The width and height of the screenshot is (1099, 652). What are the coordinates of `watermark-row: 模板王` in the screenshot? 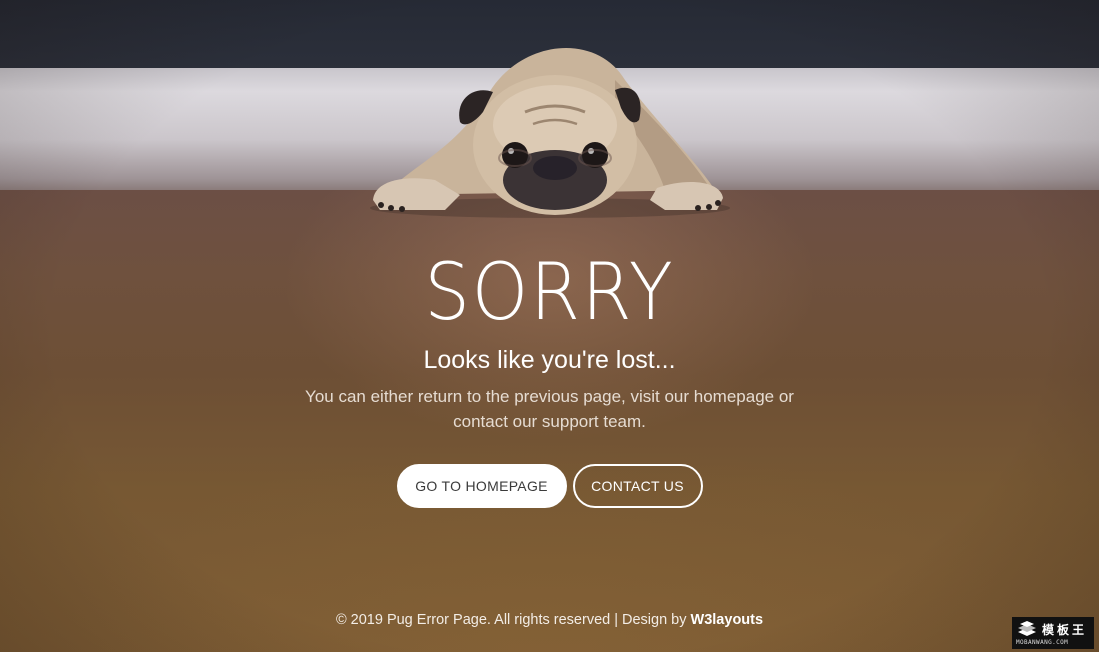 It's located at (1053, 629).